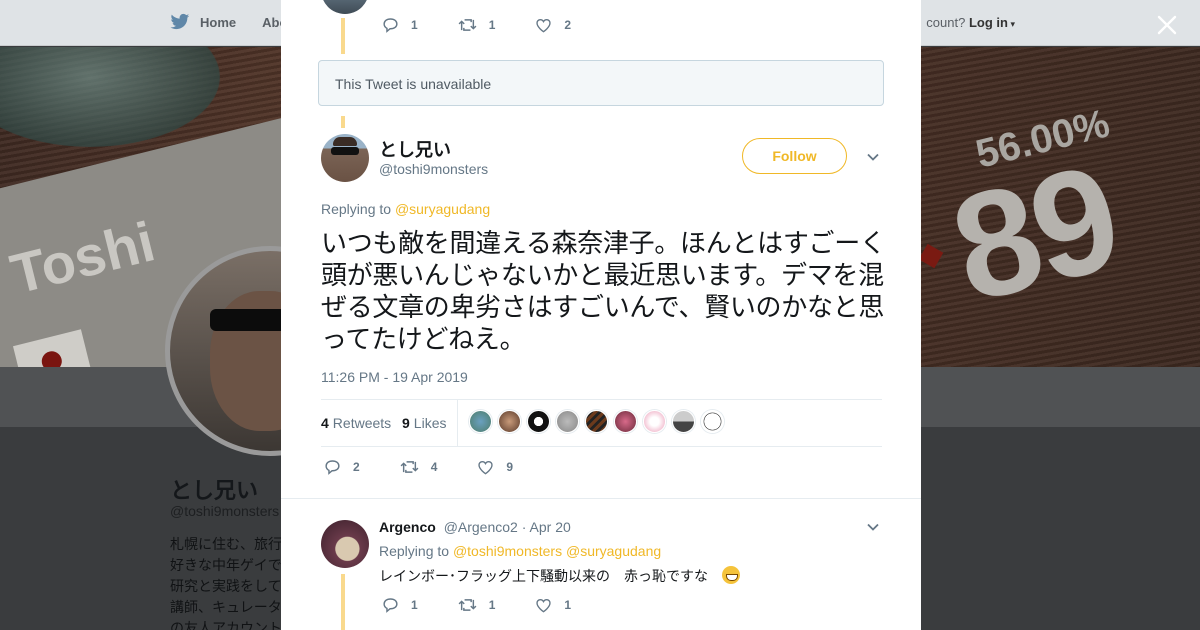 The image size is (1200, 630). I want to click on background-login-area: count? Log in ▾, so click(970, 22).